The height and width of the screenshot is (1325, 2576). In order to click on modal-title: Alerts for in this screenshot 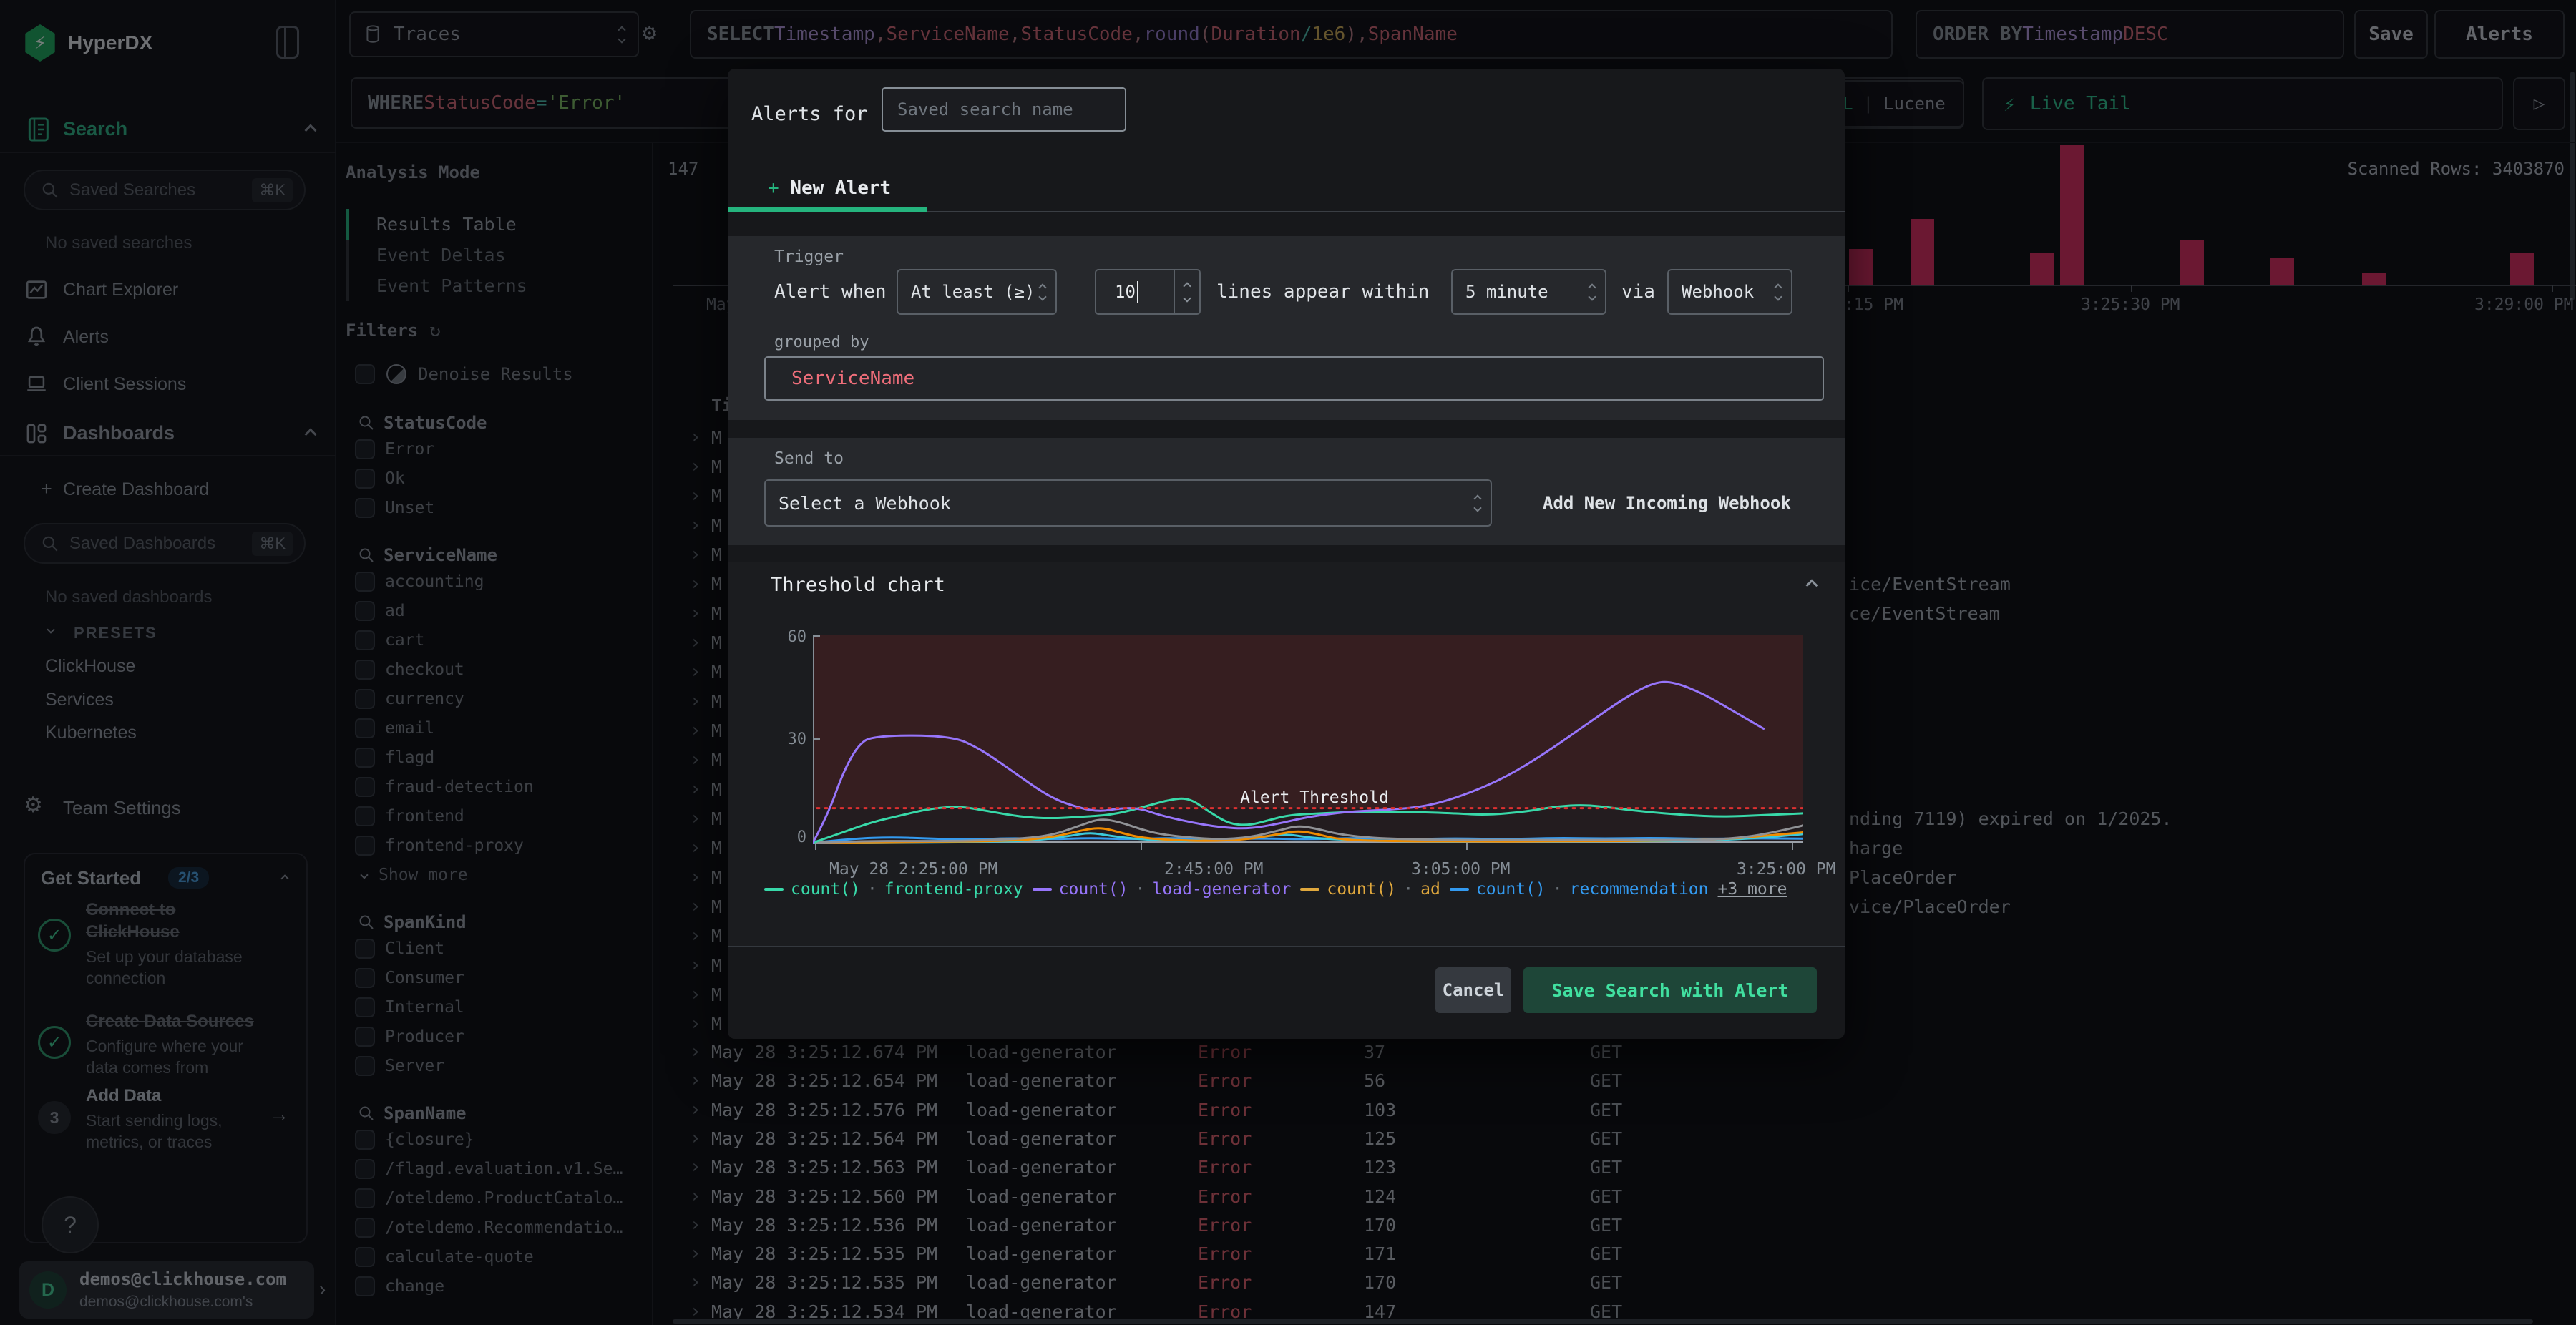, I will do `click(809, 114)`.